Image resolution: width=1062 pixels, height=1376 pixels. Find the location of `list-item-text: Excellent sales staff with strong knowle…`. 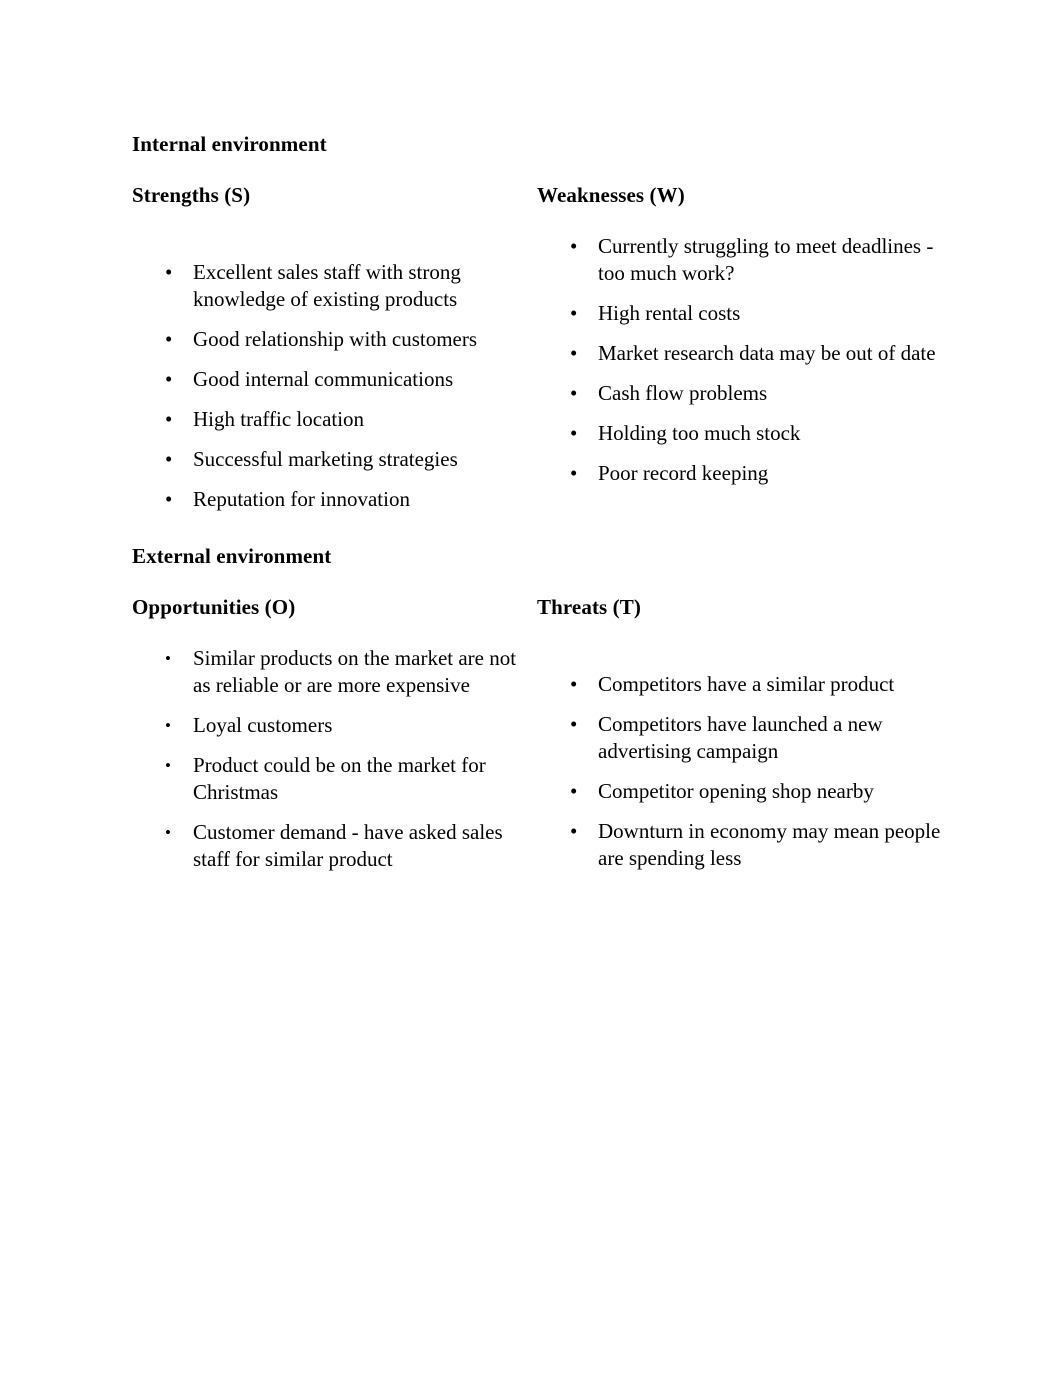

list-item-text: Excellent sales staff with strong knowle… is located at coordinates (327, 285).